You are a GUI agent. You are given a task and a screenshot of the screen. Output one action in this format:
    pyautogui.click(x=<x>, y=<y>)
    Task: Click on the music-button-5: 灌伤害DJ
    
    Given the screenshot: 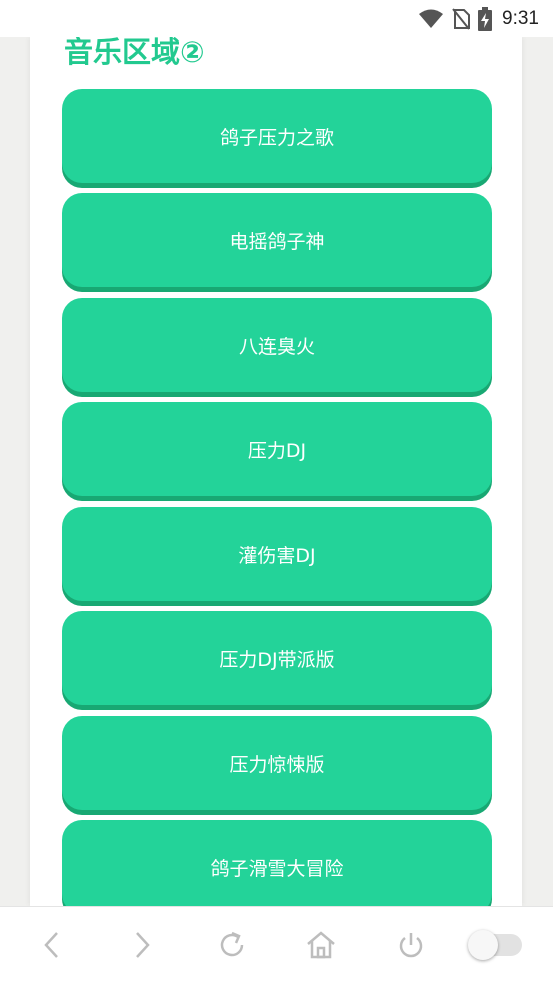 What is the action you would take?
    pyautogui.click(x=277, y=554)
    